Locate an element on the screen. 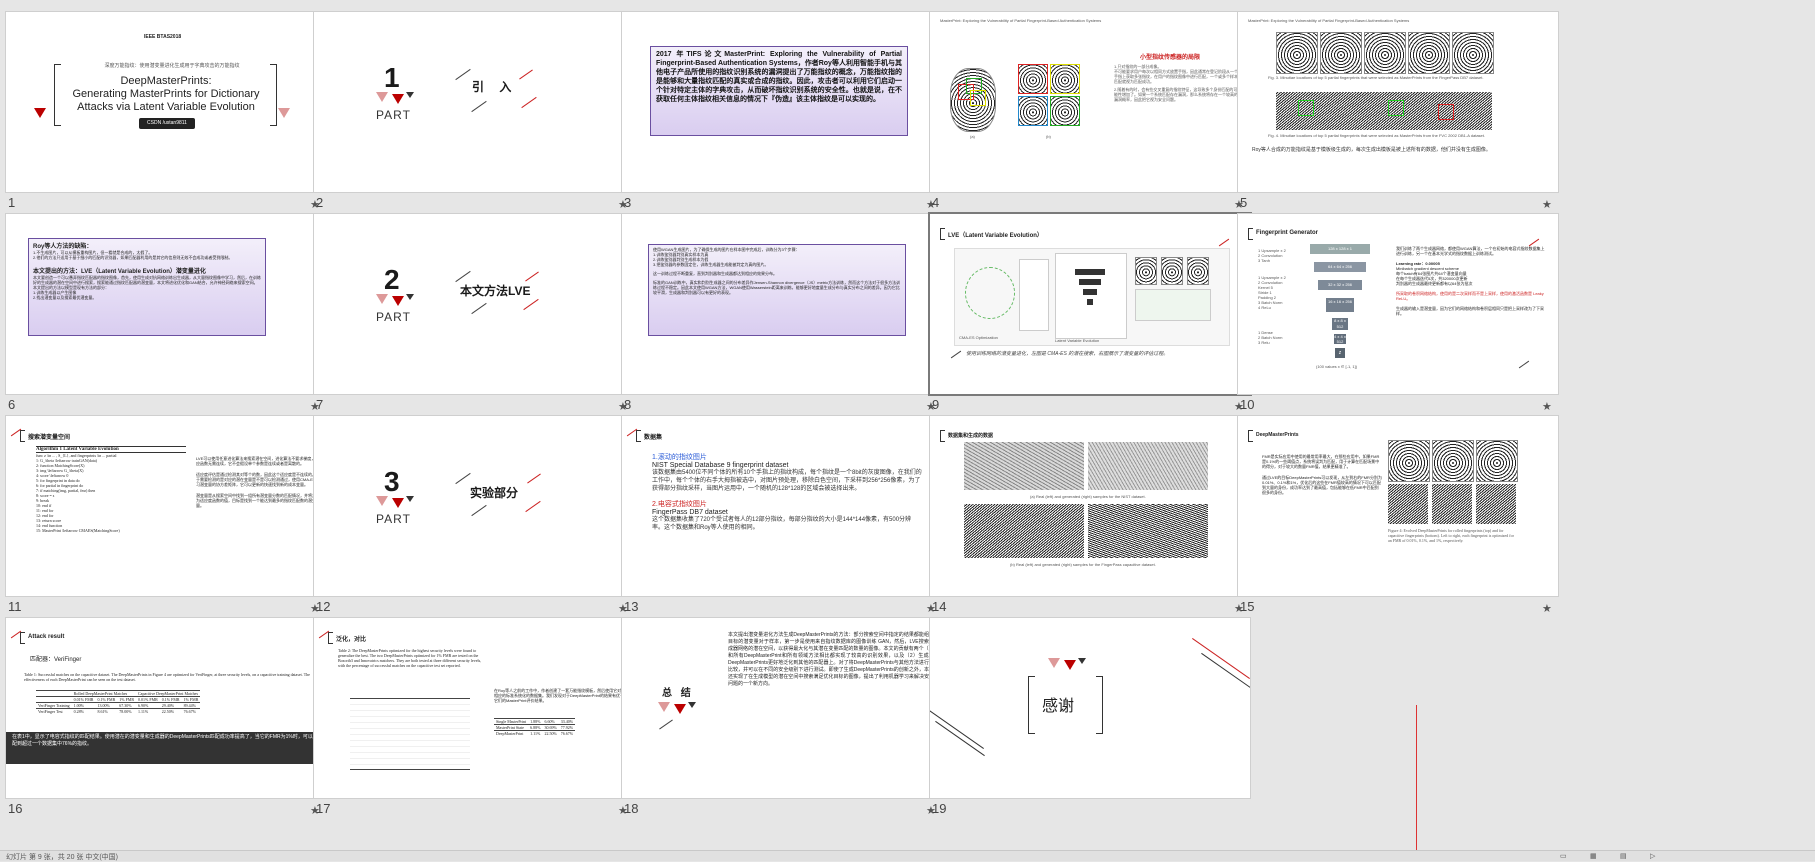  part-number: 3 is located at coordinates (392, 481).